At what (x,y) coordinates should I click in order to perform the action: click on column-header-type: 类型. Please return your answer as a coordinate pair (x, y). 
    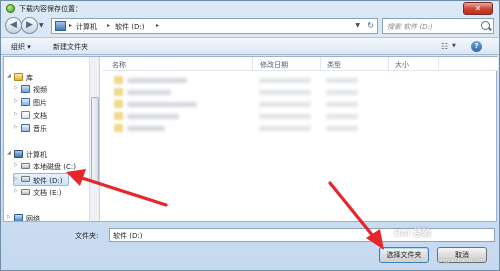
    Looking at the image, I should click on (334, 65).